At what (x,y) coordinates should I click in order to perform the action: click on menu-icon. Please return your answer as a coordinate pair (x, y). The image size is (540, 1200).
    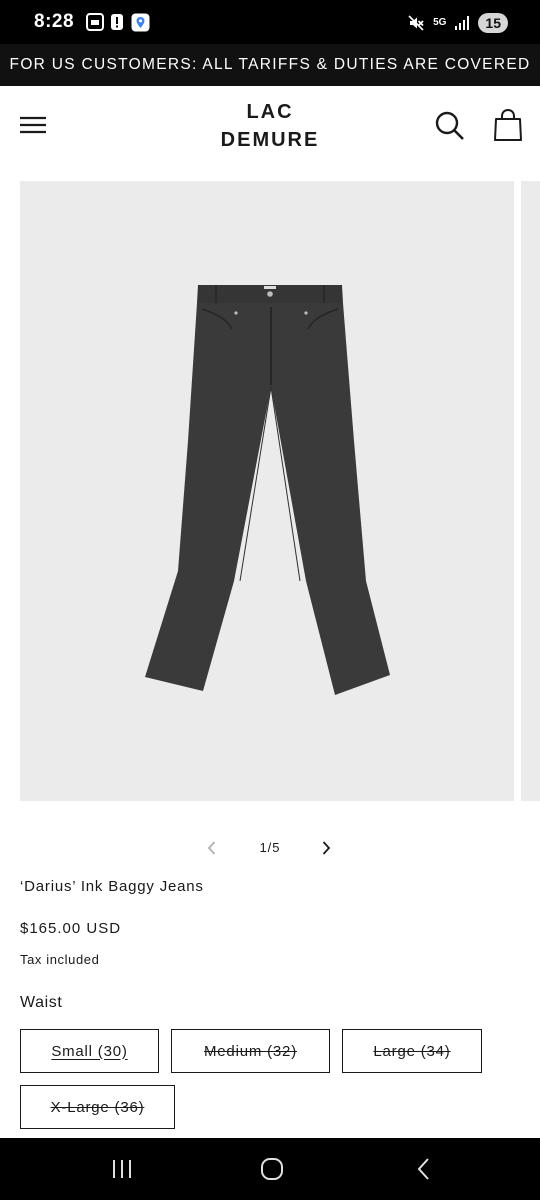
    Looking at the image, I should click on (33, 125).